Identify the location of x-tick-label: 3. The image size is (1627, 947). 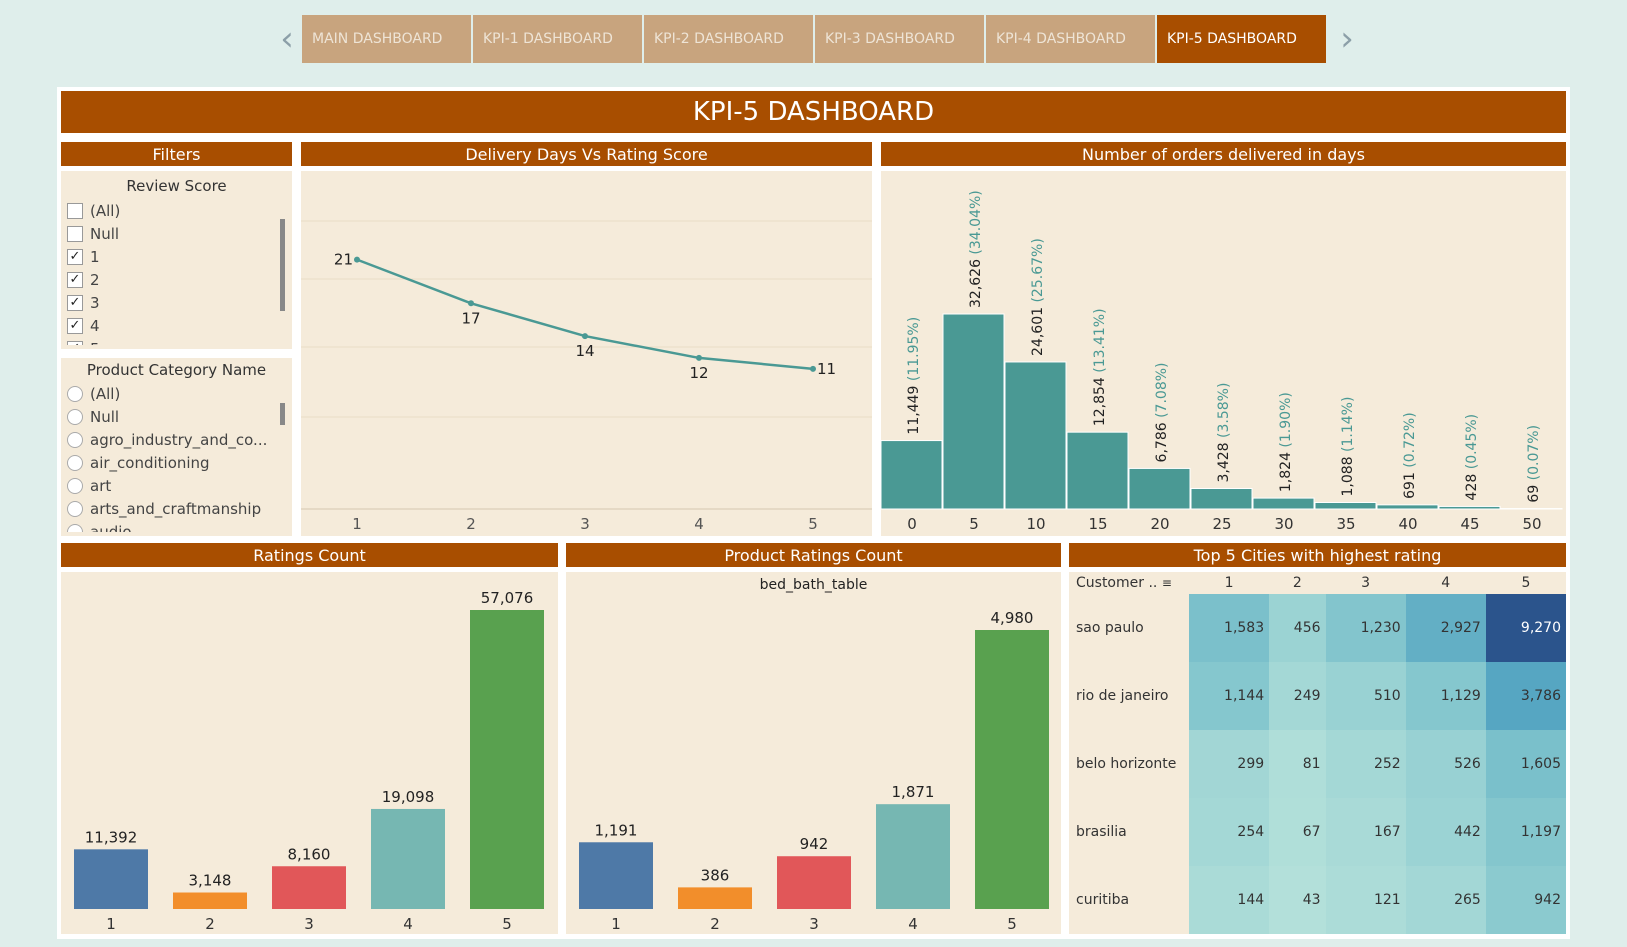
(814, 924).